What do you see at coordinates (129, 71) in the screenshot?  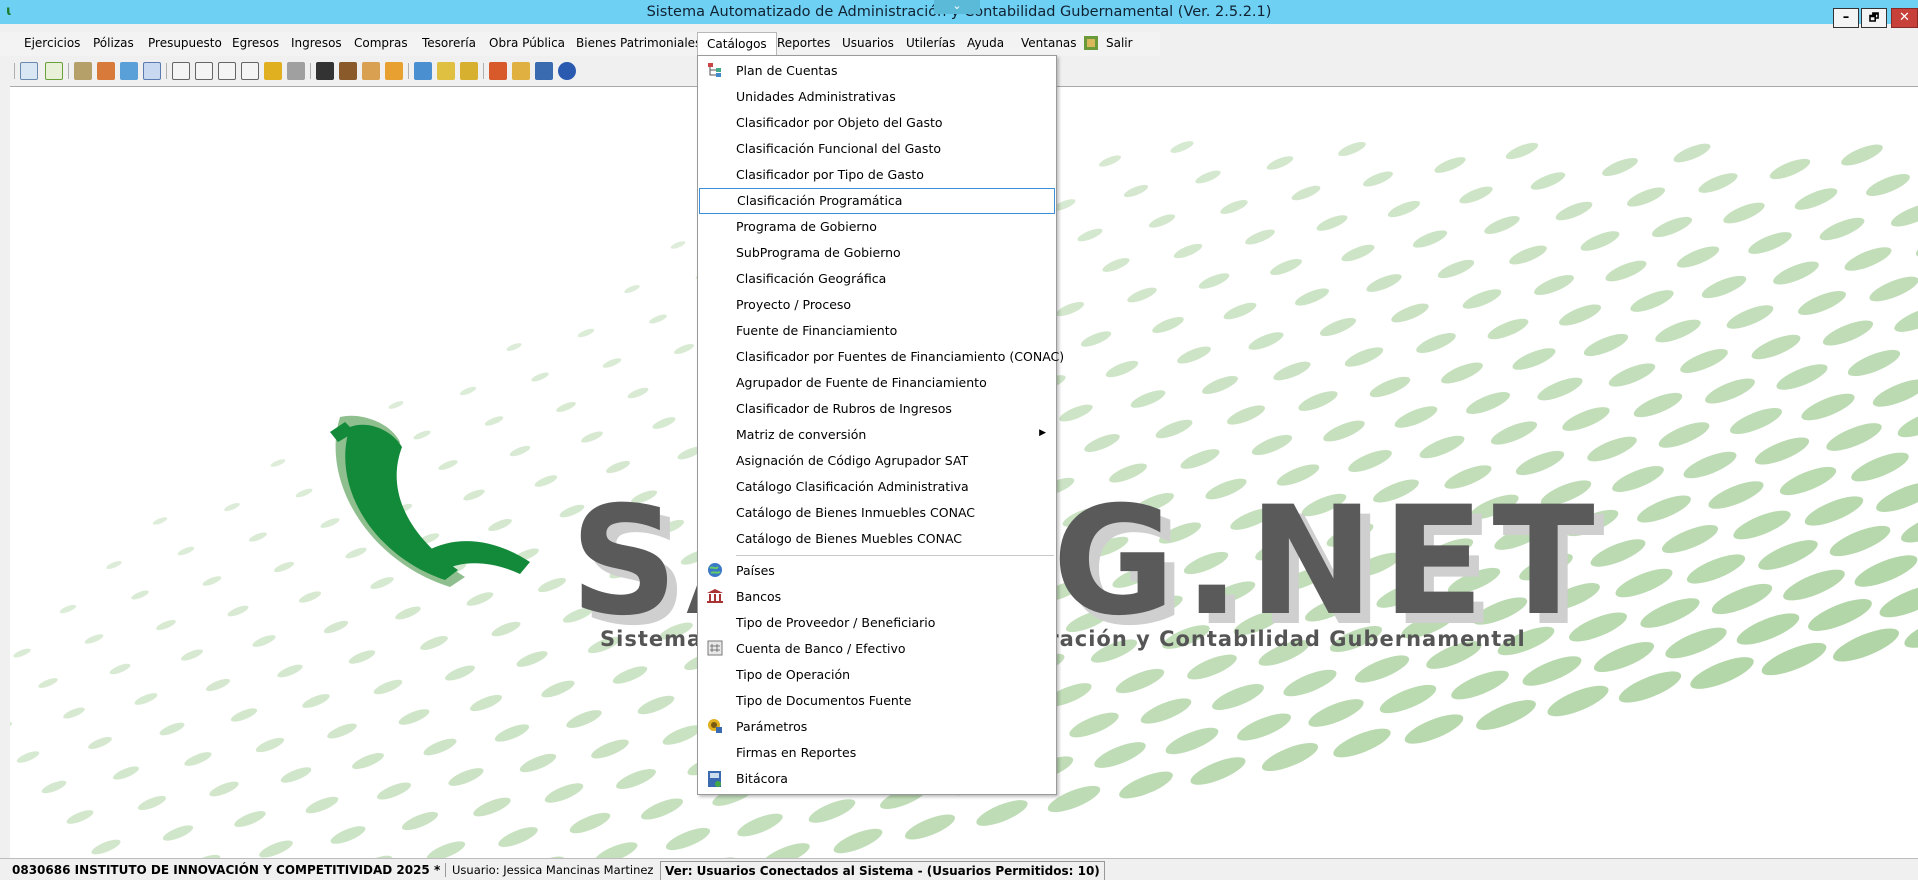 I see `approve-icon` at bounding box center [129, 71].